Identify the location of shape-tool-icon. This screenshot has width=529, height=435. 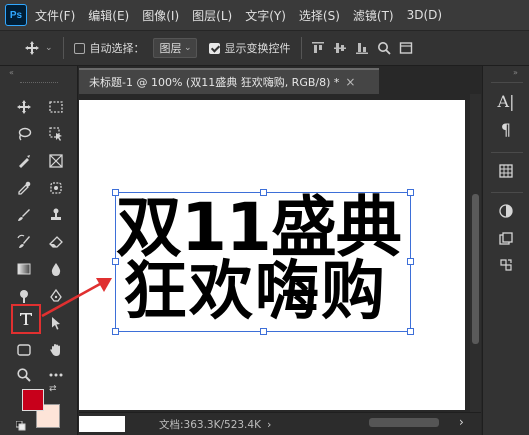
(24, 350).